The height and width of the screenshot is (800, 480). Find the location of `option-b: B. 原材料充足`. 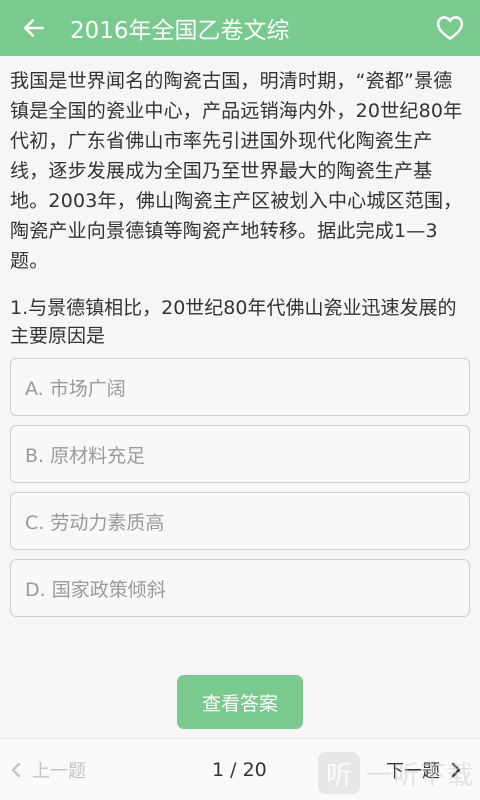

option-b: B. 原材料充足 is located at coordinates (240, 454).